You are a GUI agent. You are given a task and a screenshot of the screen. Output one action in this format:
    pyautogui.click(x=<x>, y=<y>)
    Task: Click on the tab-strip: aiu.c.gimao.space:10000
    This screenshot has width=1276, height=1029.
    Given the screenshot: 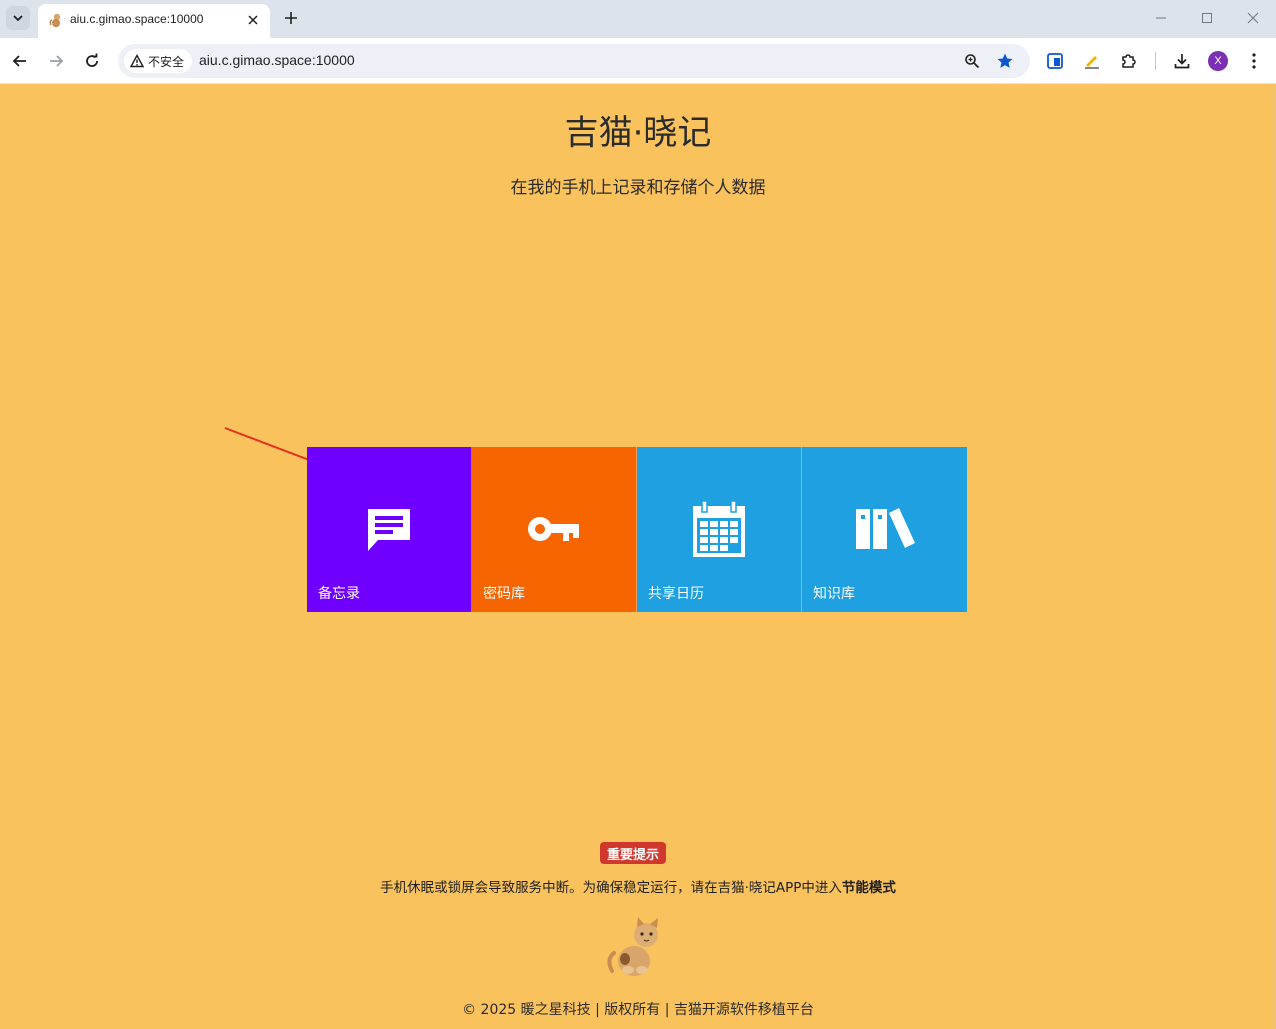 What is the action you would take?
    pyautogui.click(x=638, y=19)
    